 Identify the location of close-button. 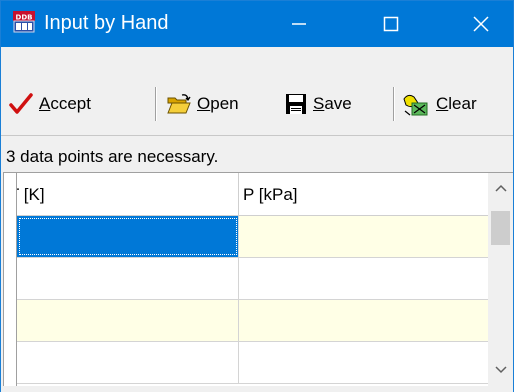
(481, 24).